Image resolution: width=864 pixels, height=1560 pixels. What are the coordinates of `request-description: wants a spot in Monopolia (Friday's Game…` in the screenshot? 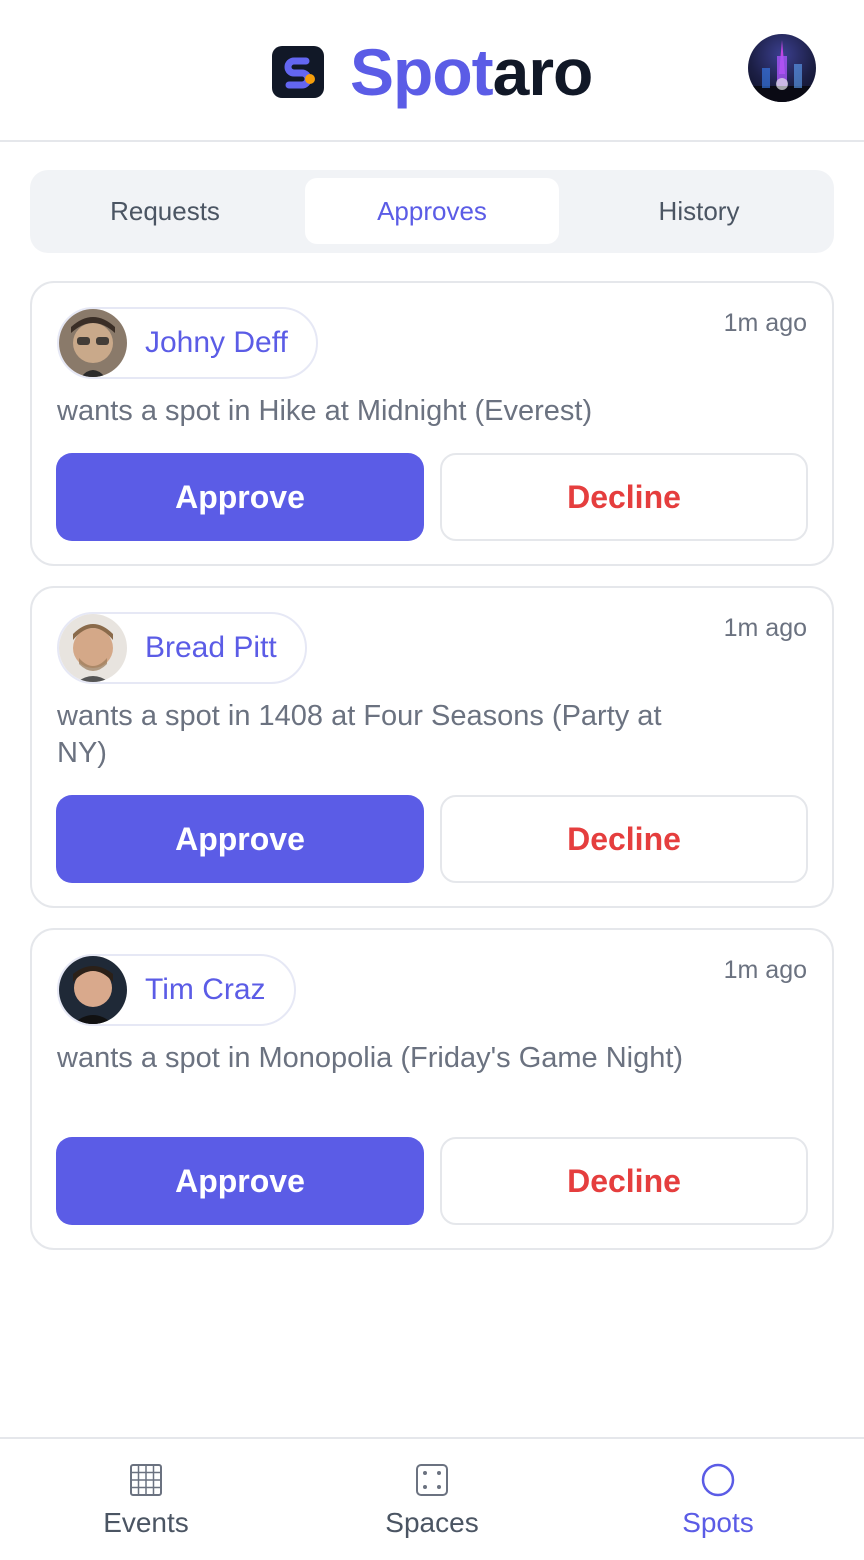 It's located at (370, 1058).